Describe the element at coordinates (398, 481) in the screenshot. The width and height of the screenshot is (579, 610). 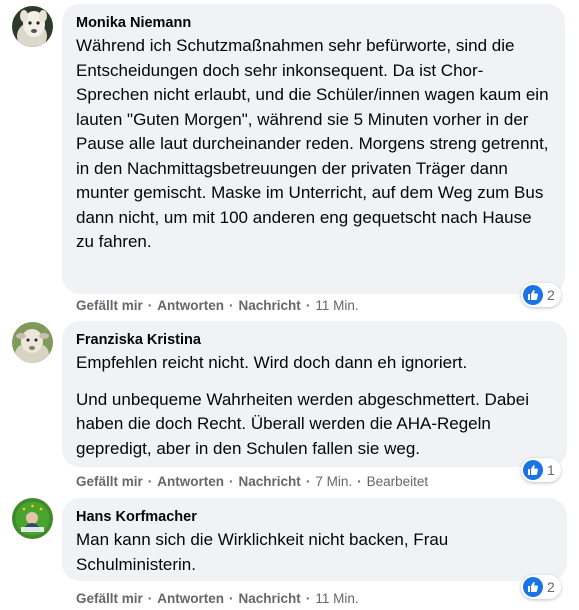
I see `edited-label: Bearbeitet` at that location.